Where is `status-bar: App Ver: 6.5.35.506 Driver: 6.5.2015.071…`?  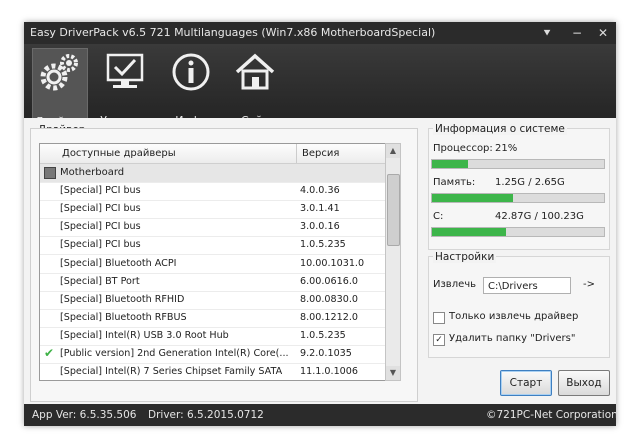 status-bar: App Ver: 6.5.35.506 Driver: 6.5.2015.071… is located at coordinates (320, 415).